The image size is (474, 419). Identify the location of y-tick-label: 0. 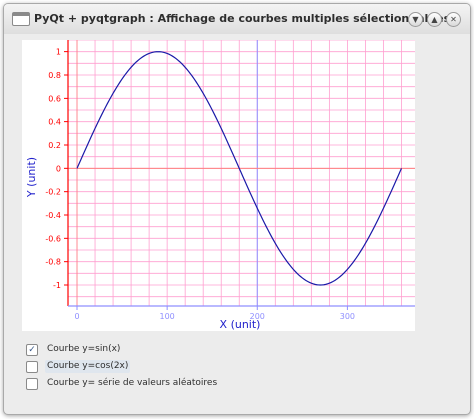
(58, 168).